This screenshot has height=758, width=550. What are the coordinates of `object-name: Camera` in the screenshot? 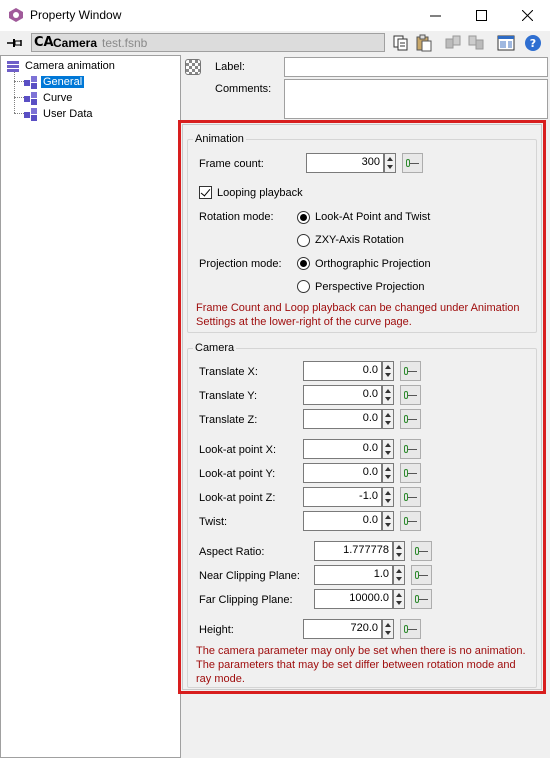 It's located at (75, 43).